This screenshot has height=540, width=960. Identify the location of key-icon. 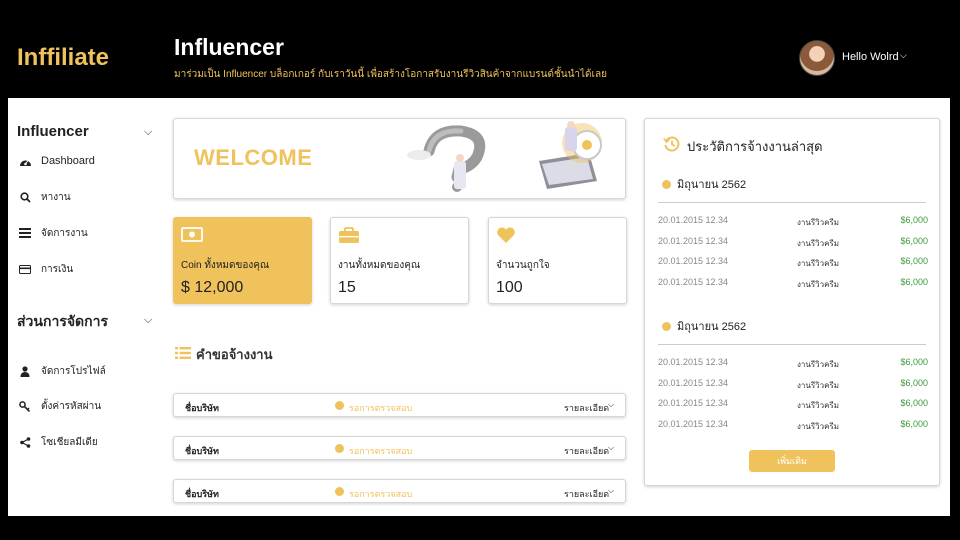
(25, 406).